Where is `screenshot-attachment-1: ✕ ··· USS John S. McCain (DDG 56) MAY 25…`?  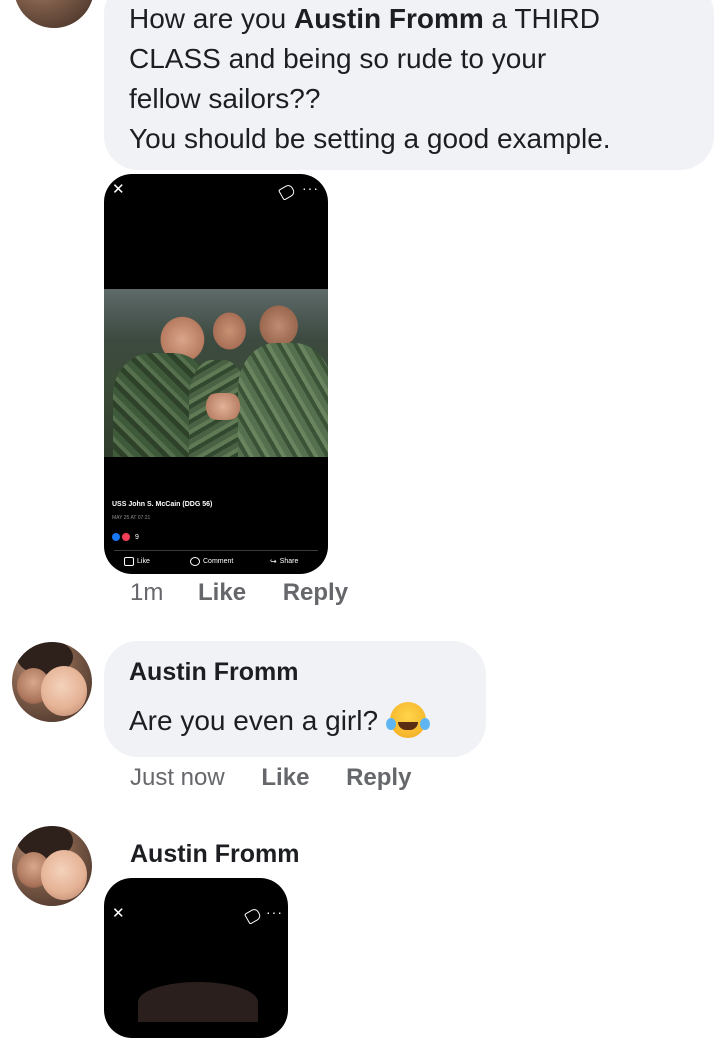 screenshot-attachment-1: ✕ ··· USS John S. McCain (DDG 56) MAY 25… is located at coordinates (216, 374).